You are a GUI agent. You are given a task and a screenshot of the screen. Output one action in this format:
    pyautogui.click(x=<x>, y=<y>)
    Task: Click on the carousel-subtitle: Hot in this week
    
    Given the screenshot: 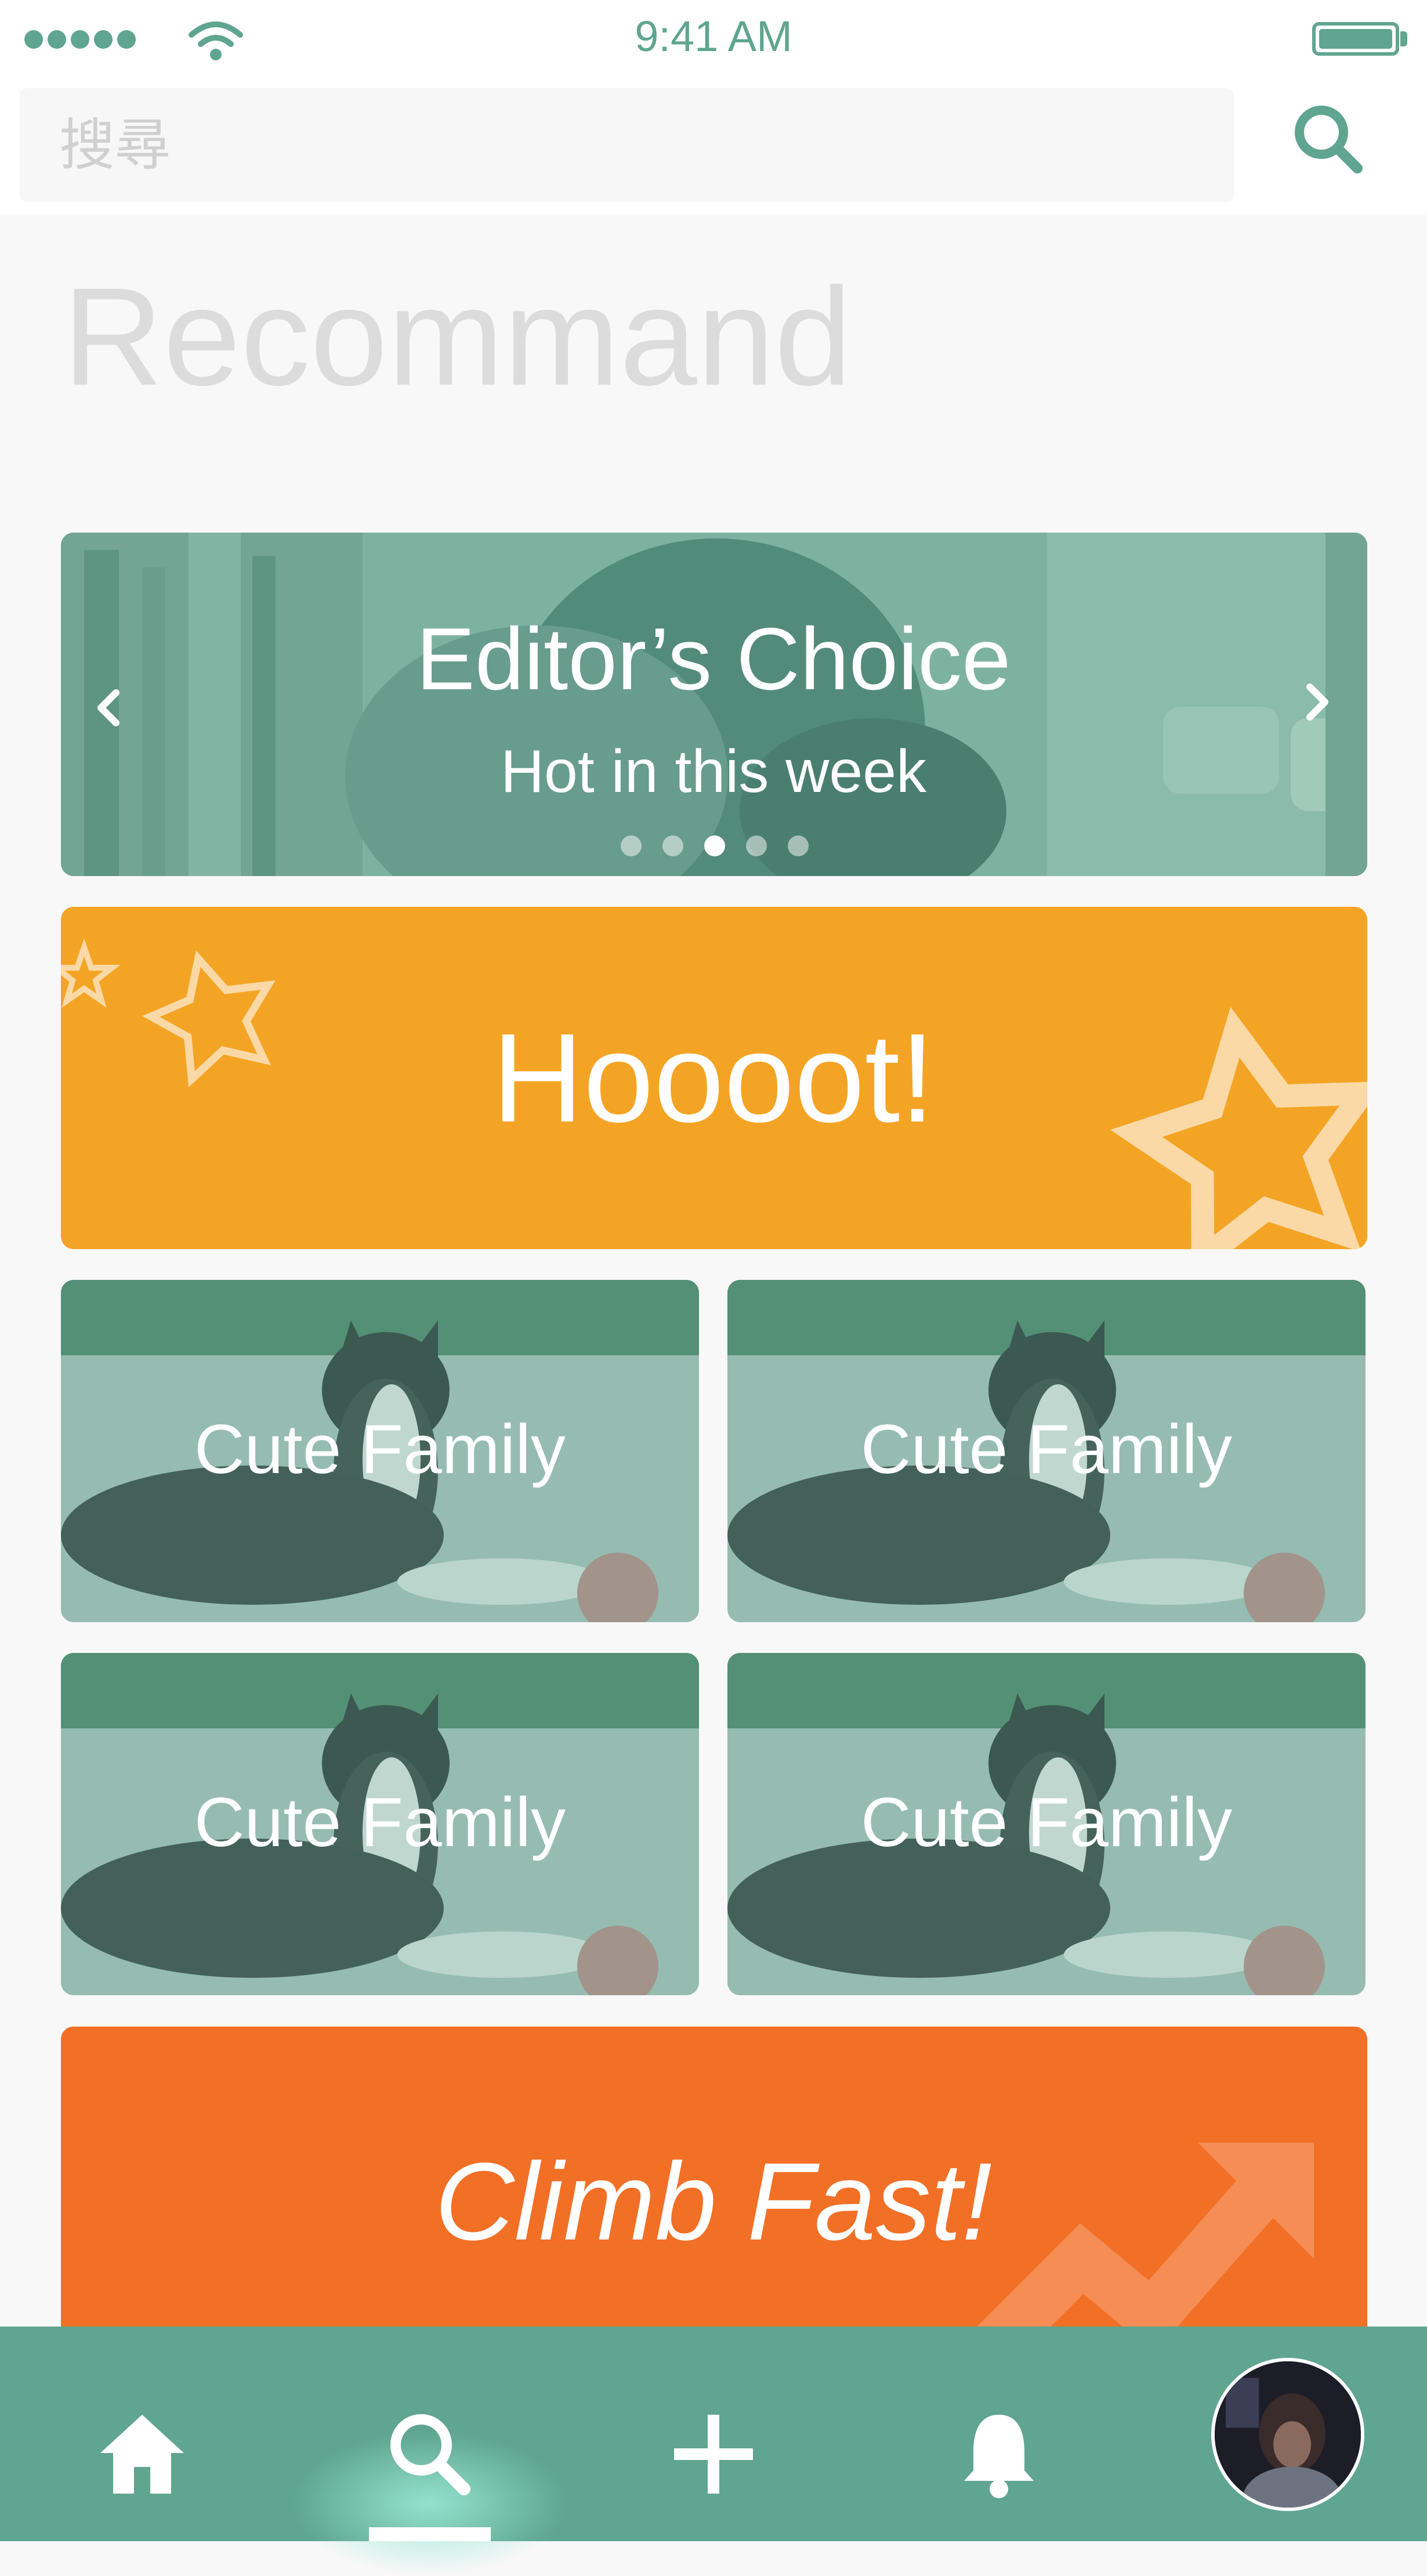 What is the action you would take?
    pyautogui.click(x=713, y=771)
    